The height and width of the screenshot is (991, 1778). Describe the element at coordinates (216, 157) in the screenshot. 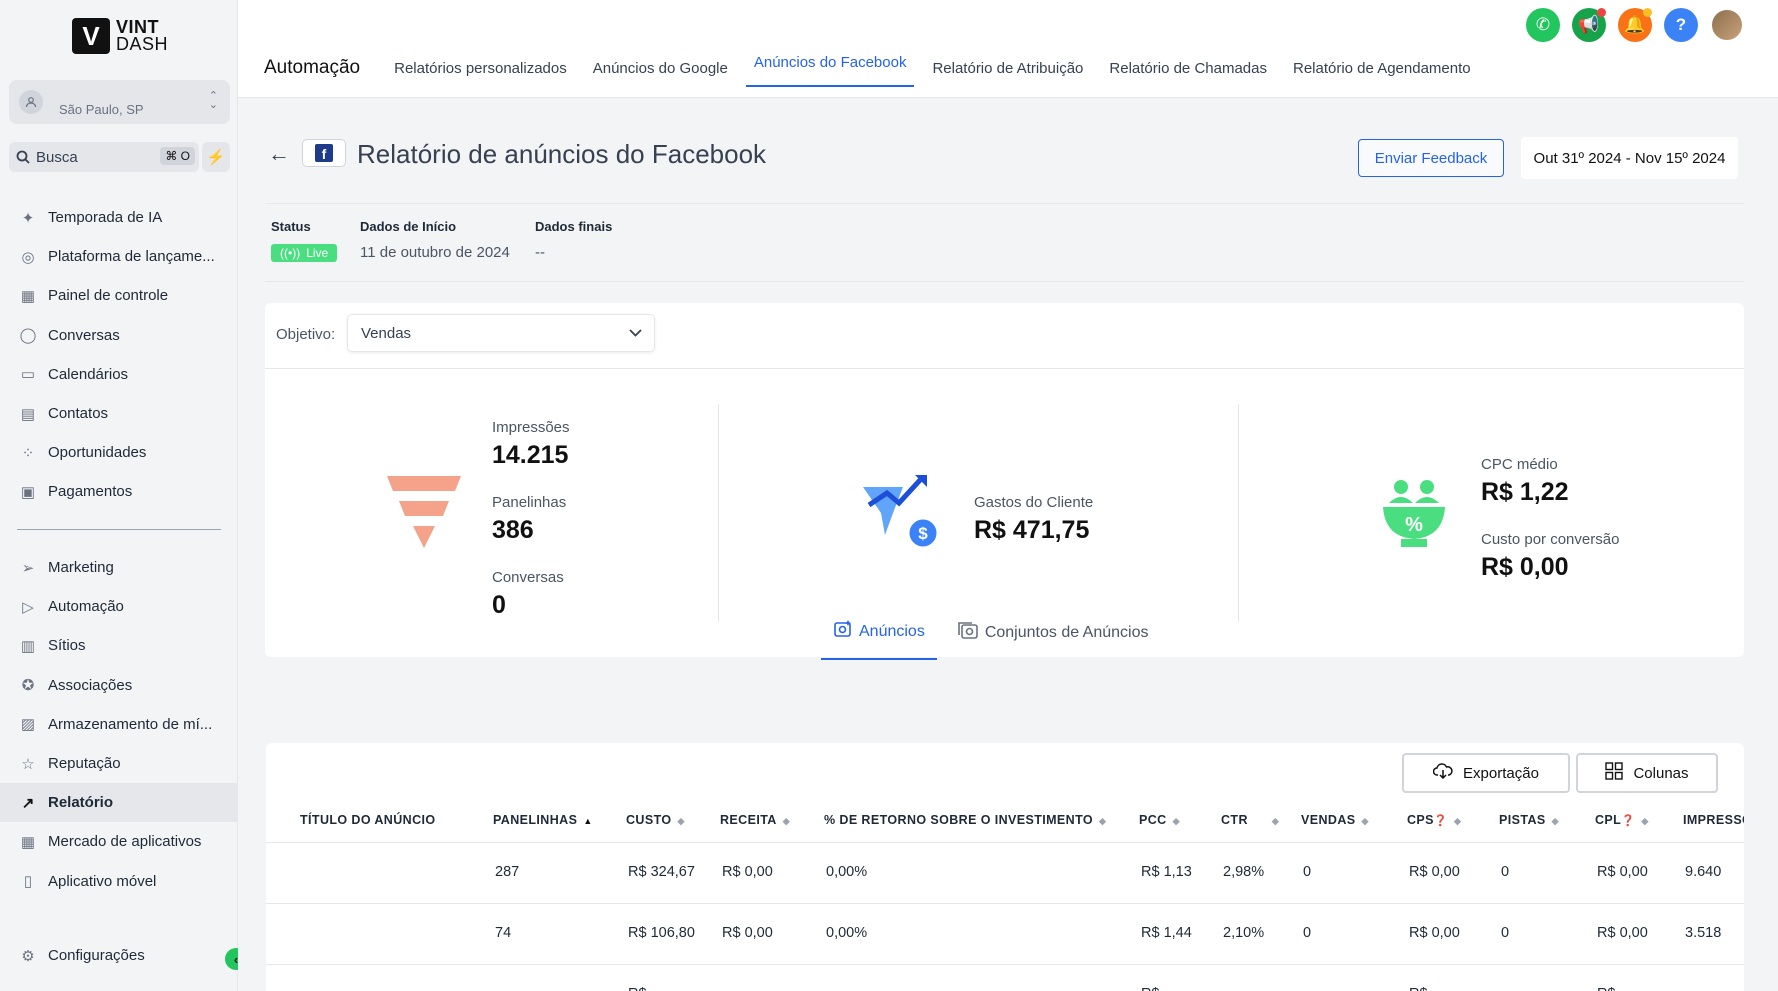

I see `bolt-icon: ⚡` at that location.